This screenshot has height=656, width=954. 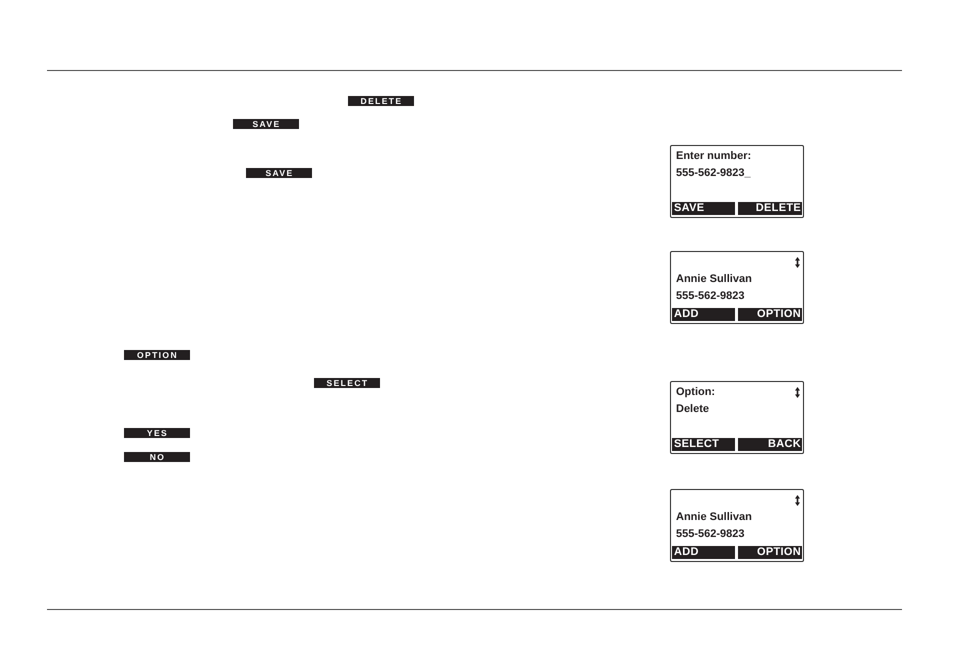 What do you see at coordinates (696, 392) in the screenshot?
I see `screen-title: Option:` at bounding box center [696, 392].